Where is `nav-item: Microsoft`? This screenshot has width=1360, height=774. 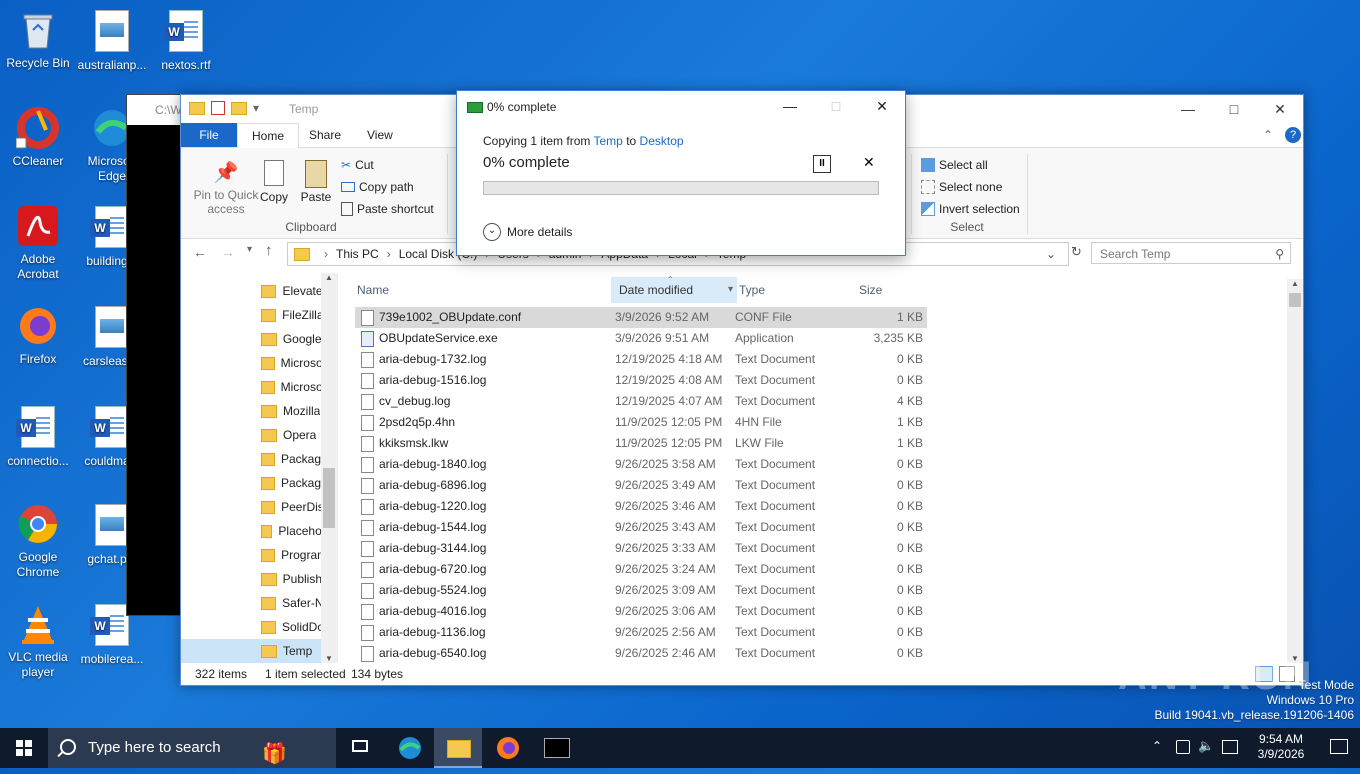 nav-item: Microsoft is located at coordinates (291, 363).